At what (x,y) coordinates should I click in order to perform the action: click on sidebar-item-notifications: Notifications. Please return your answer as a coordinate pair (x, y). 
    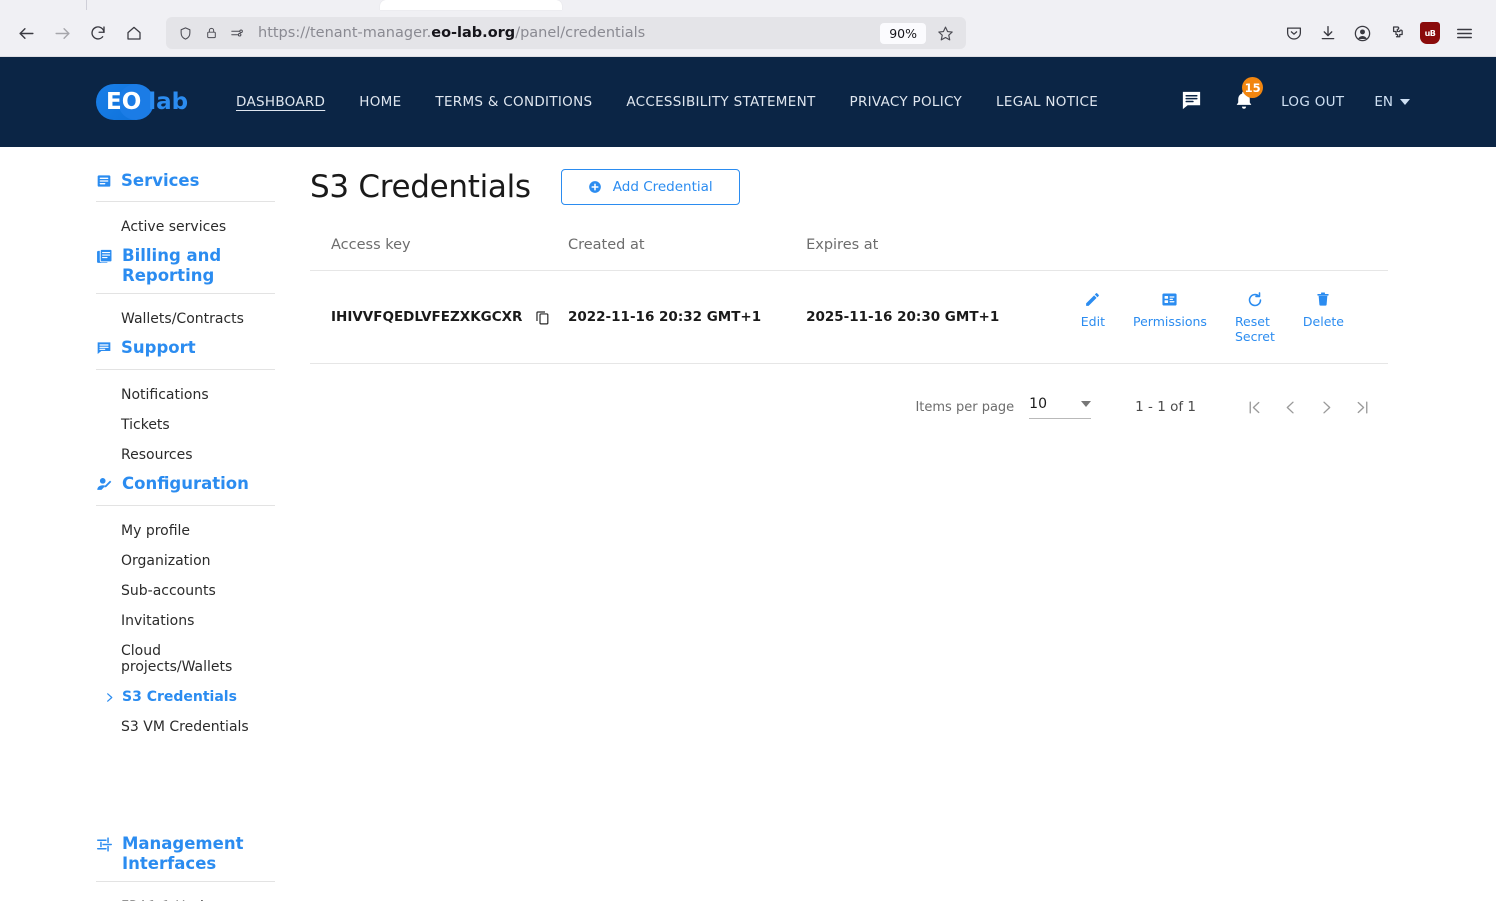
    Looking at the image, I should click on (185, 395).